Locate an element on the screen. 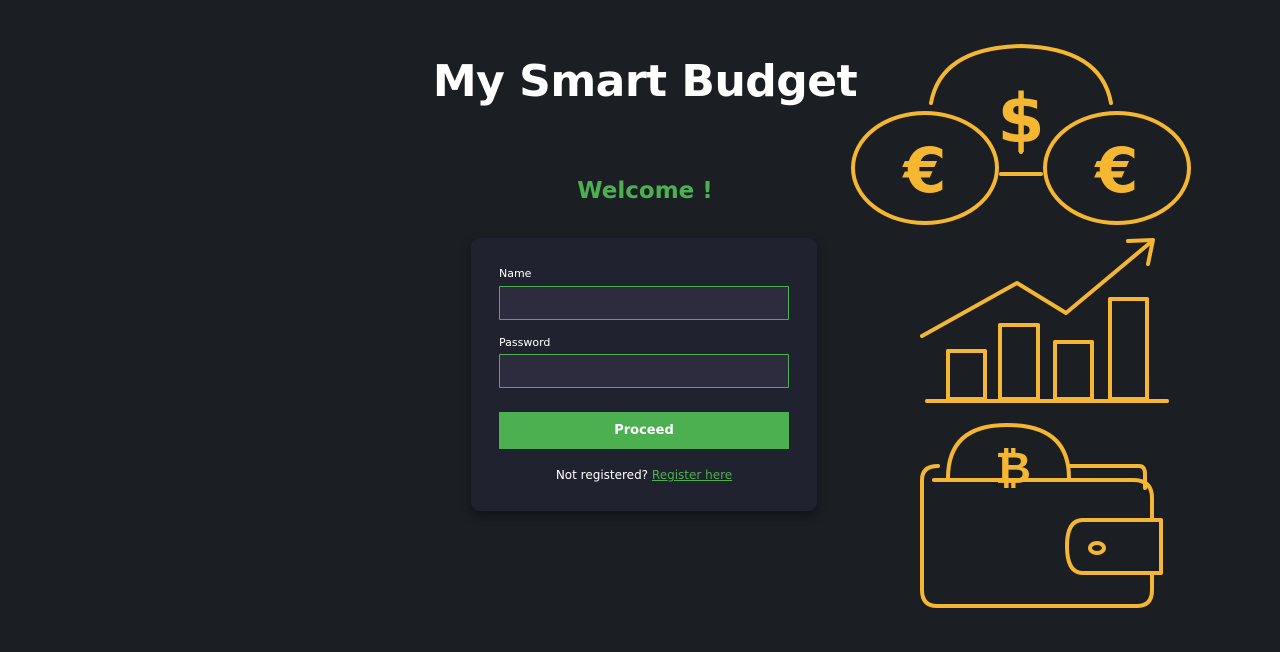 This screenshot has height=652, width=1280. name-label: Name is located at coordinates (515, 273).